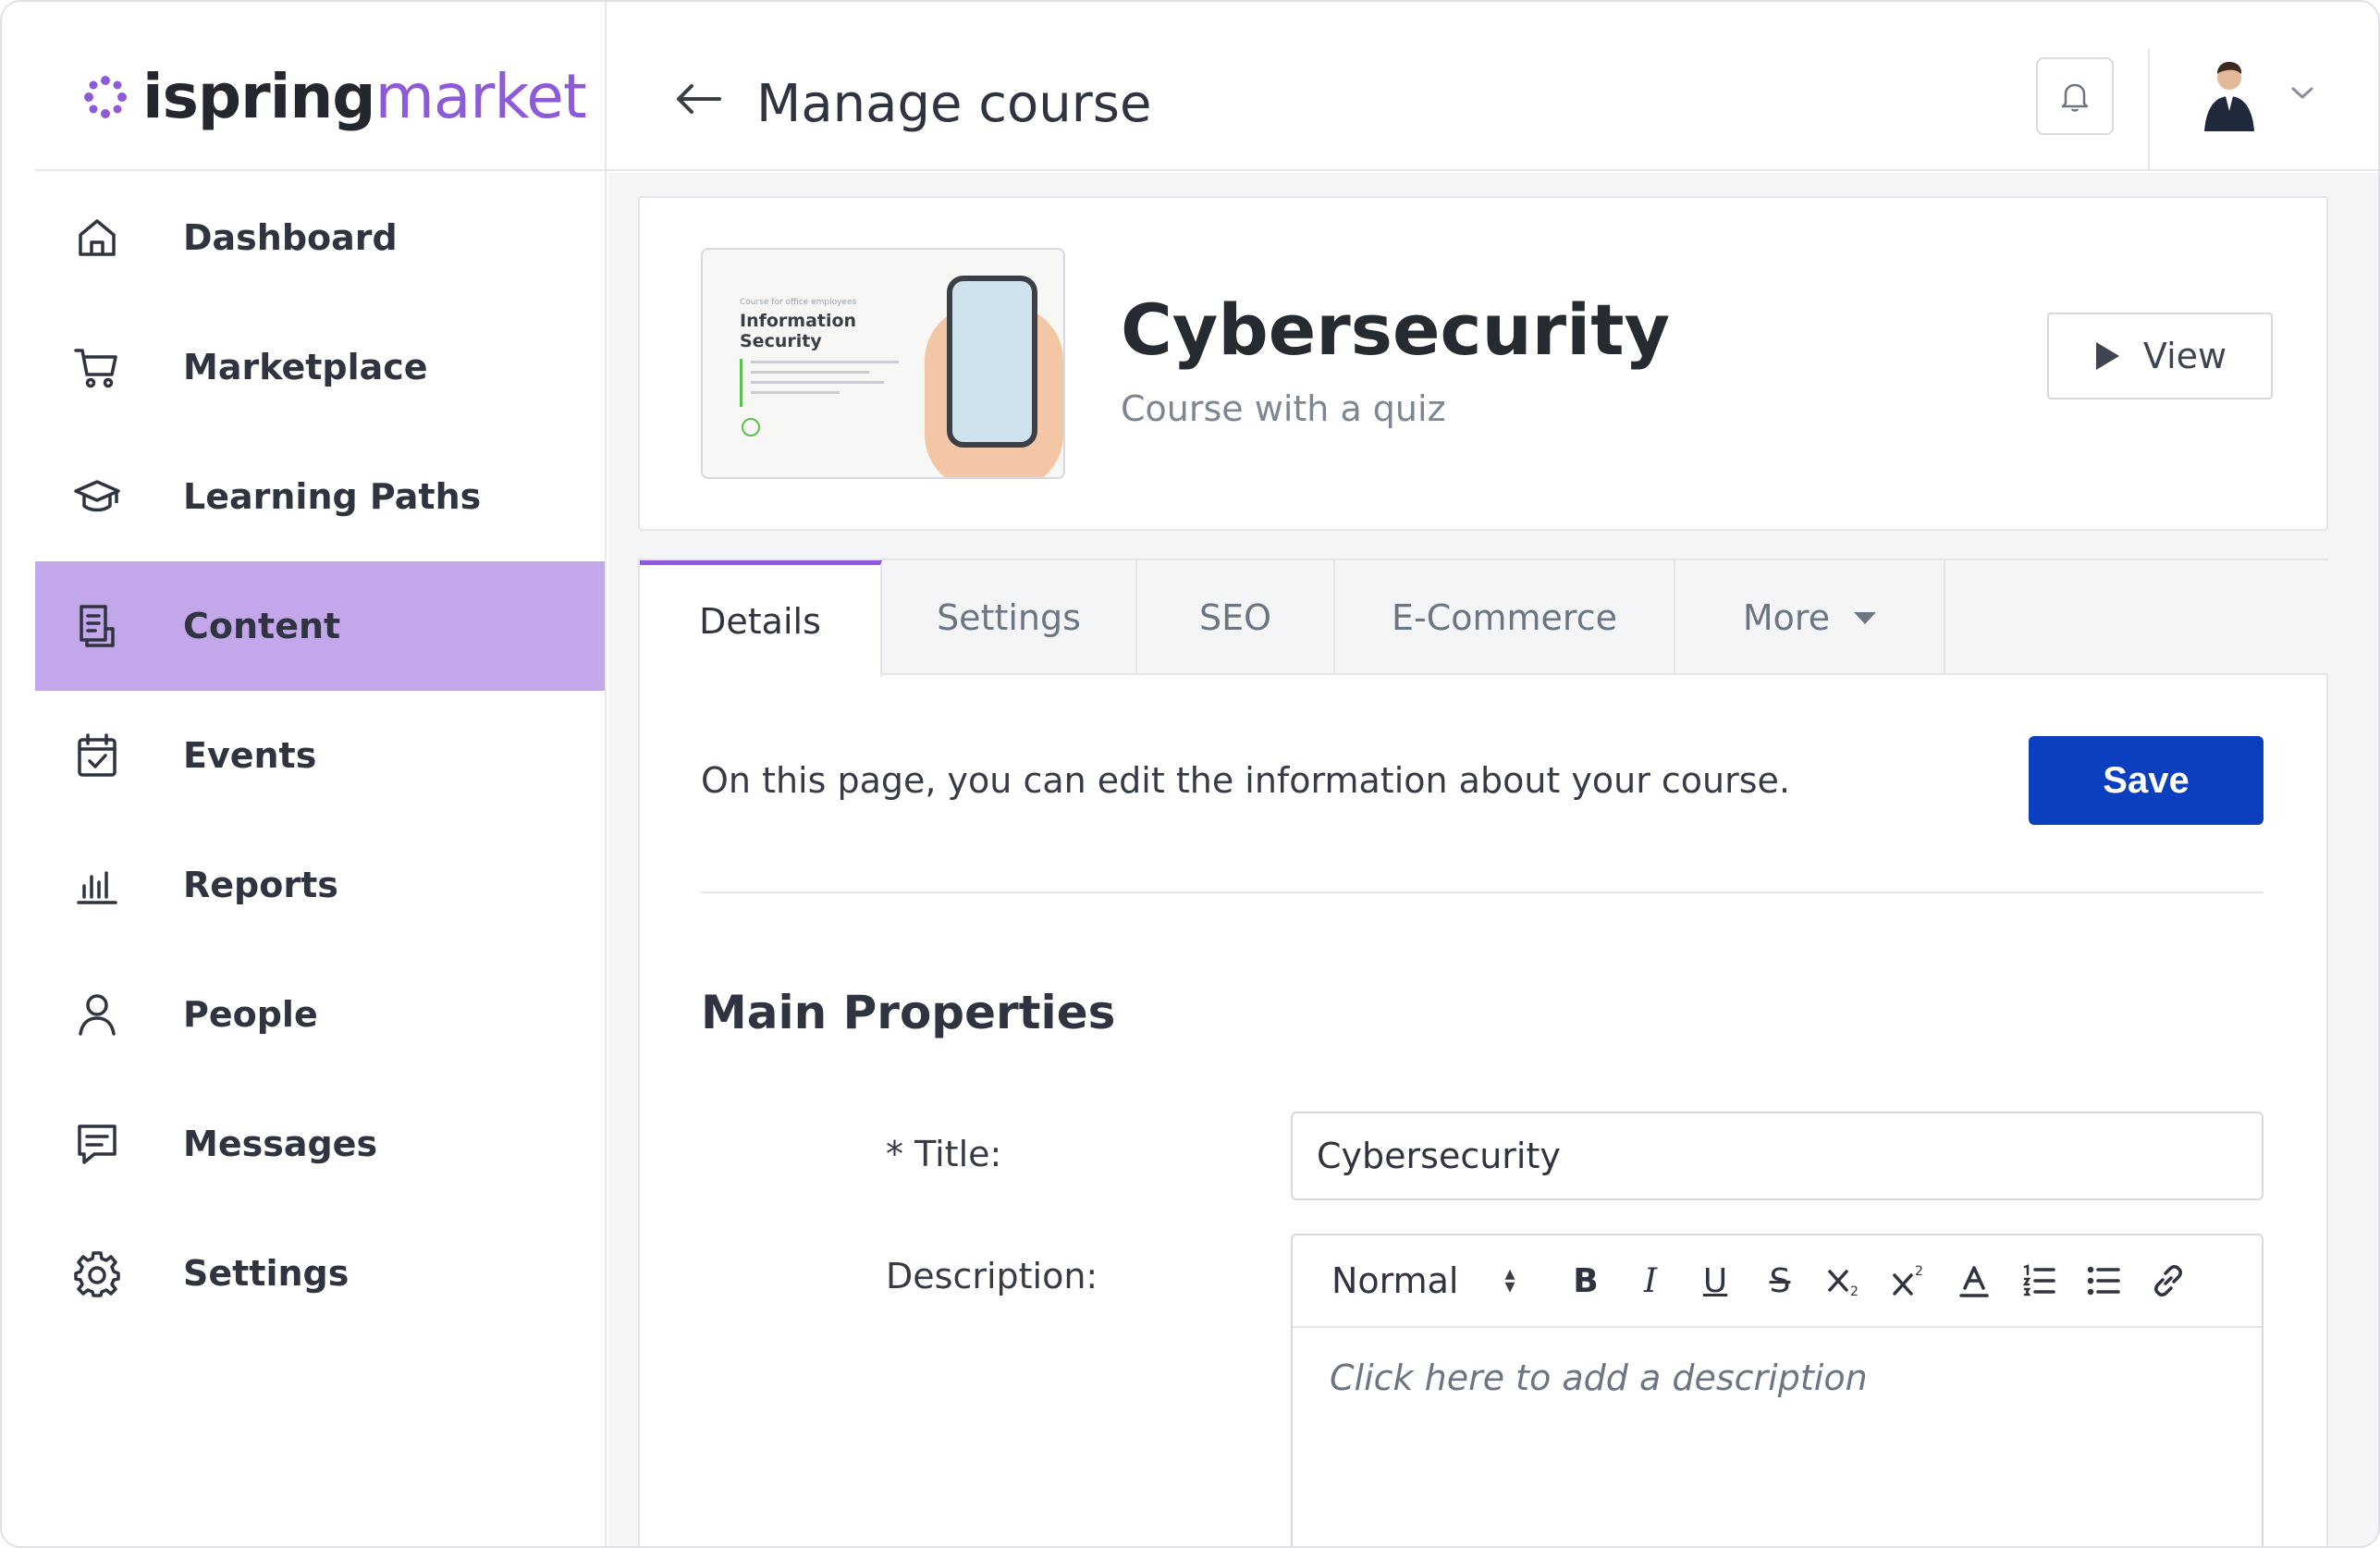 Image resolution: width=2380 pixels, height=1548 pixels. I want to click on tab-label: Settings, so click(1009, 617).